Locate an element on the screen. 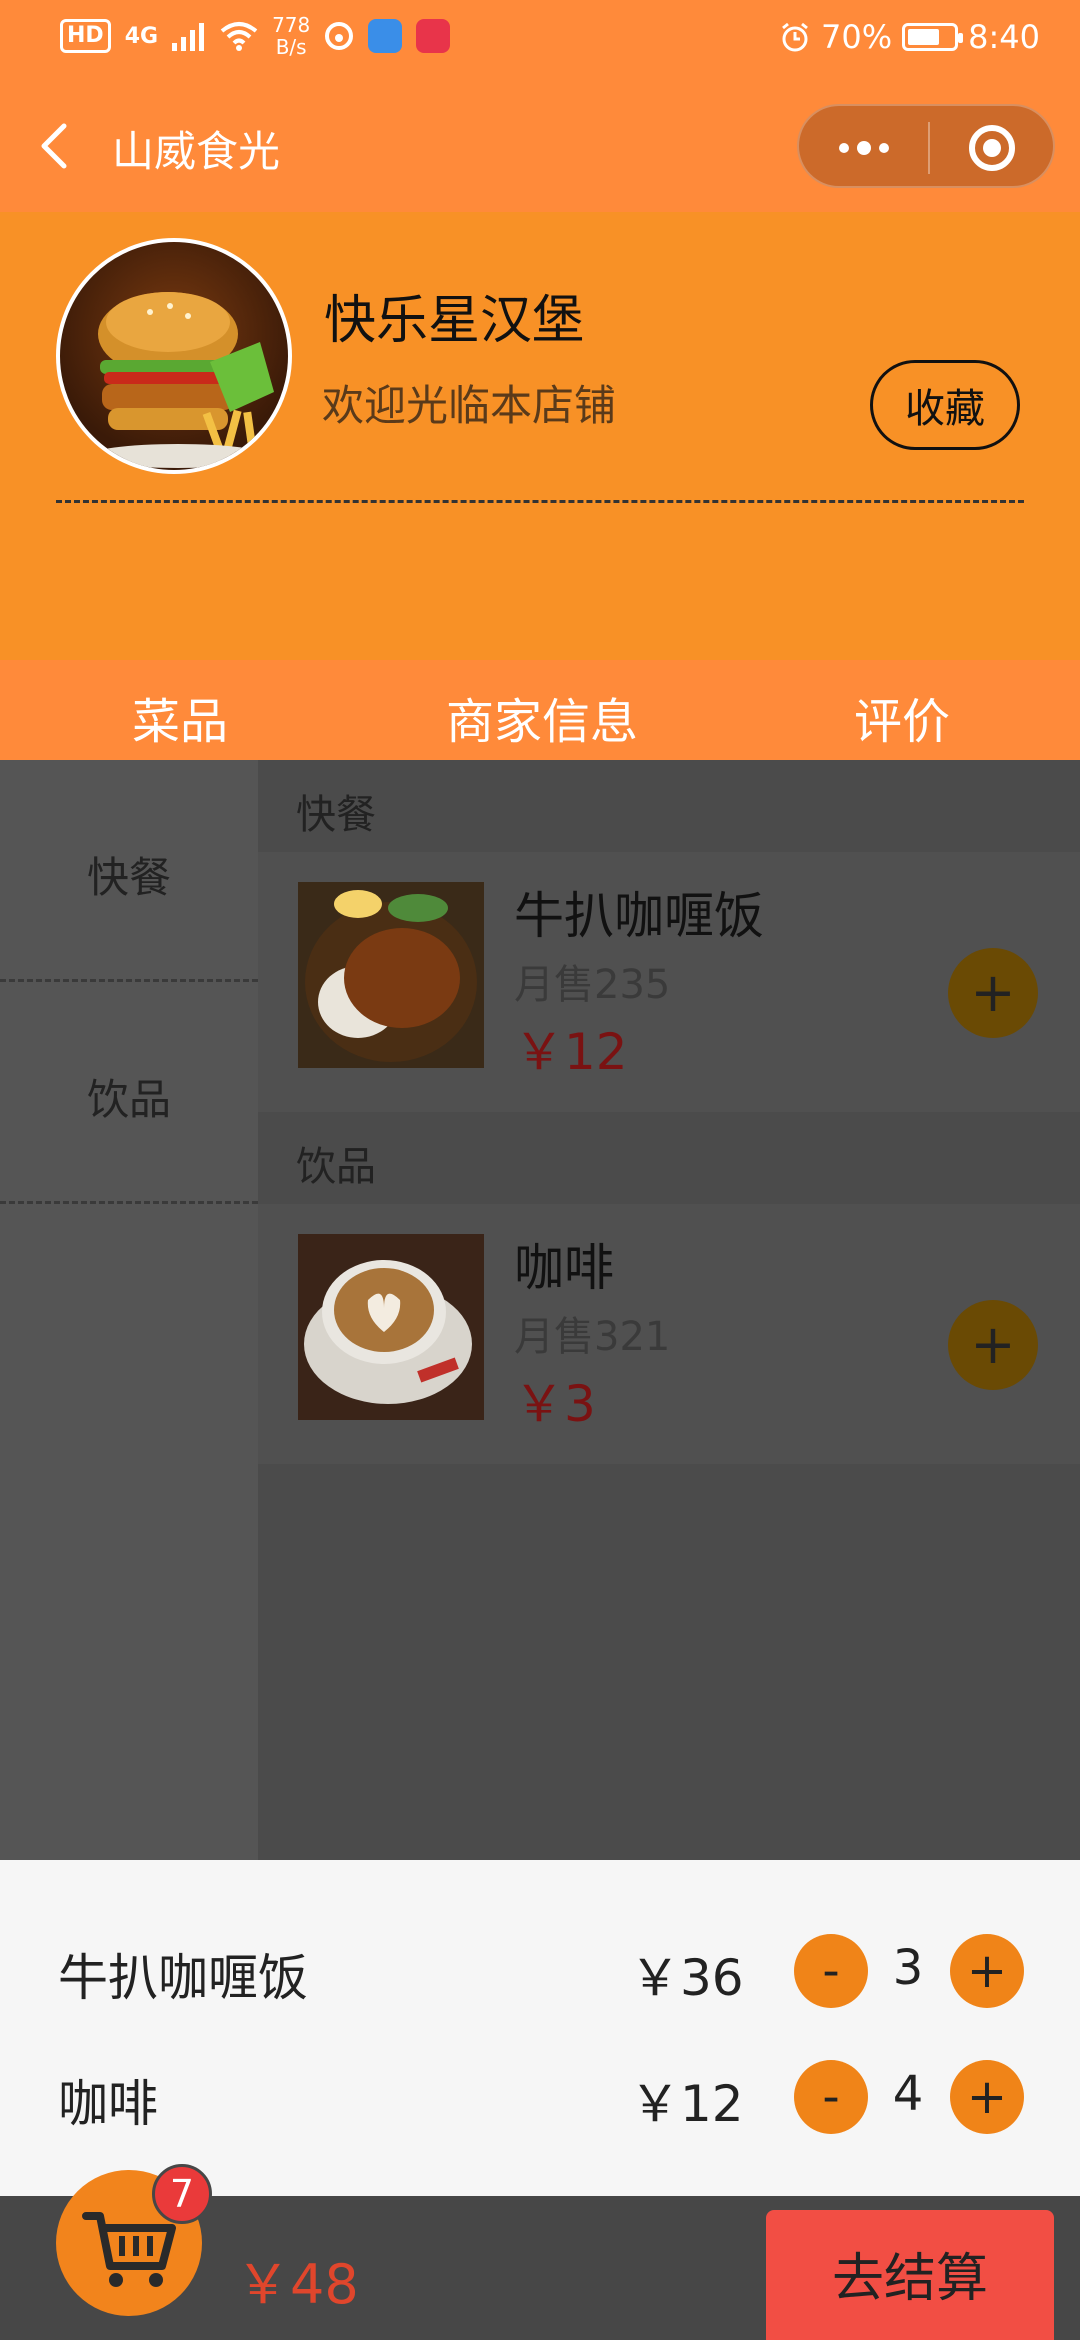 This screenshot has width=1080, height=2340. hd-indicator: HD is located at coordinates (85, 36).